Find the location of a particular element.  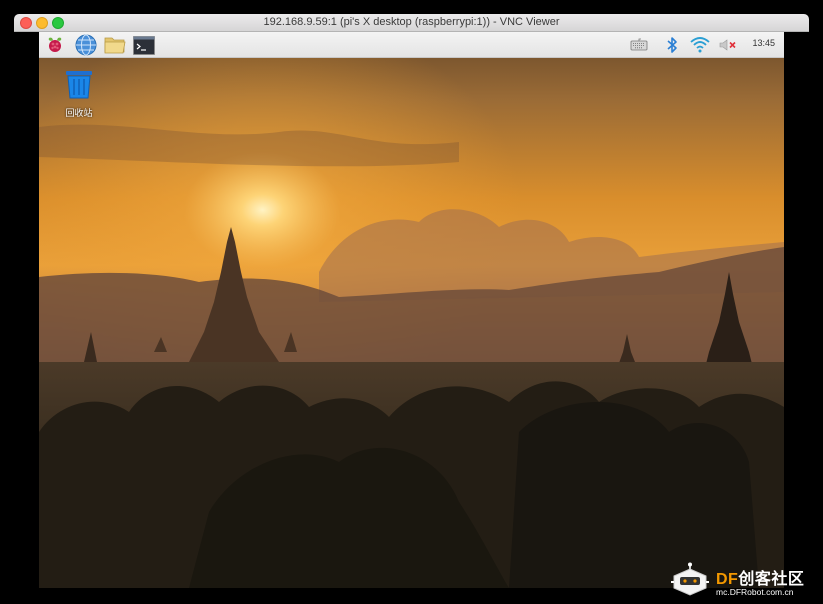

watermark-url: mc.DFRobot.com.cn is located at coordinates (755, 592).